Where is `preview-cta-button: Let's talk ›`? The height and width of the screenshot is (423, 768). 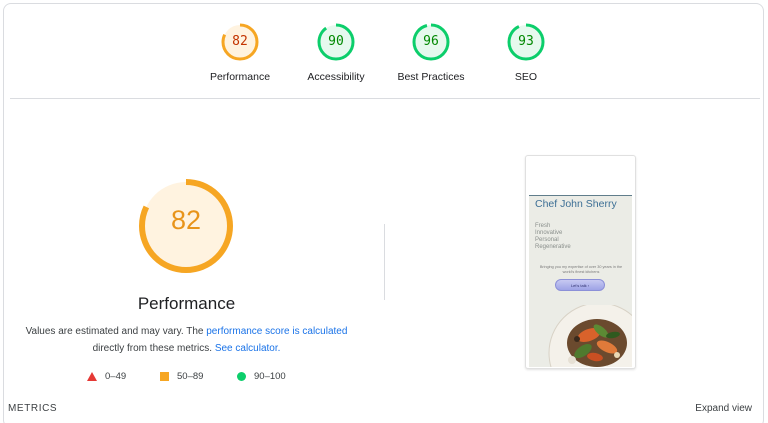 preview-cta-button: Let's talk › is located at coordinates (580, 285).